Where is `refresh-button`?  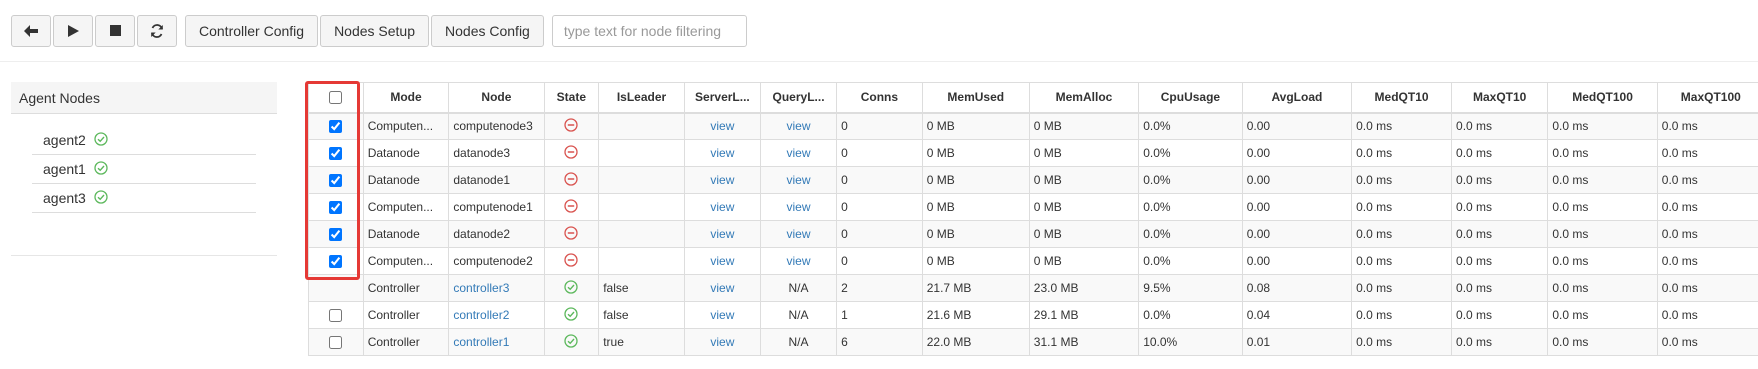 refresh-button is located at coordinates (157, 30).